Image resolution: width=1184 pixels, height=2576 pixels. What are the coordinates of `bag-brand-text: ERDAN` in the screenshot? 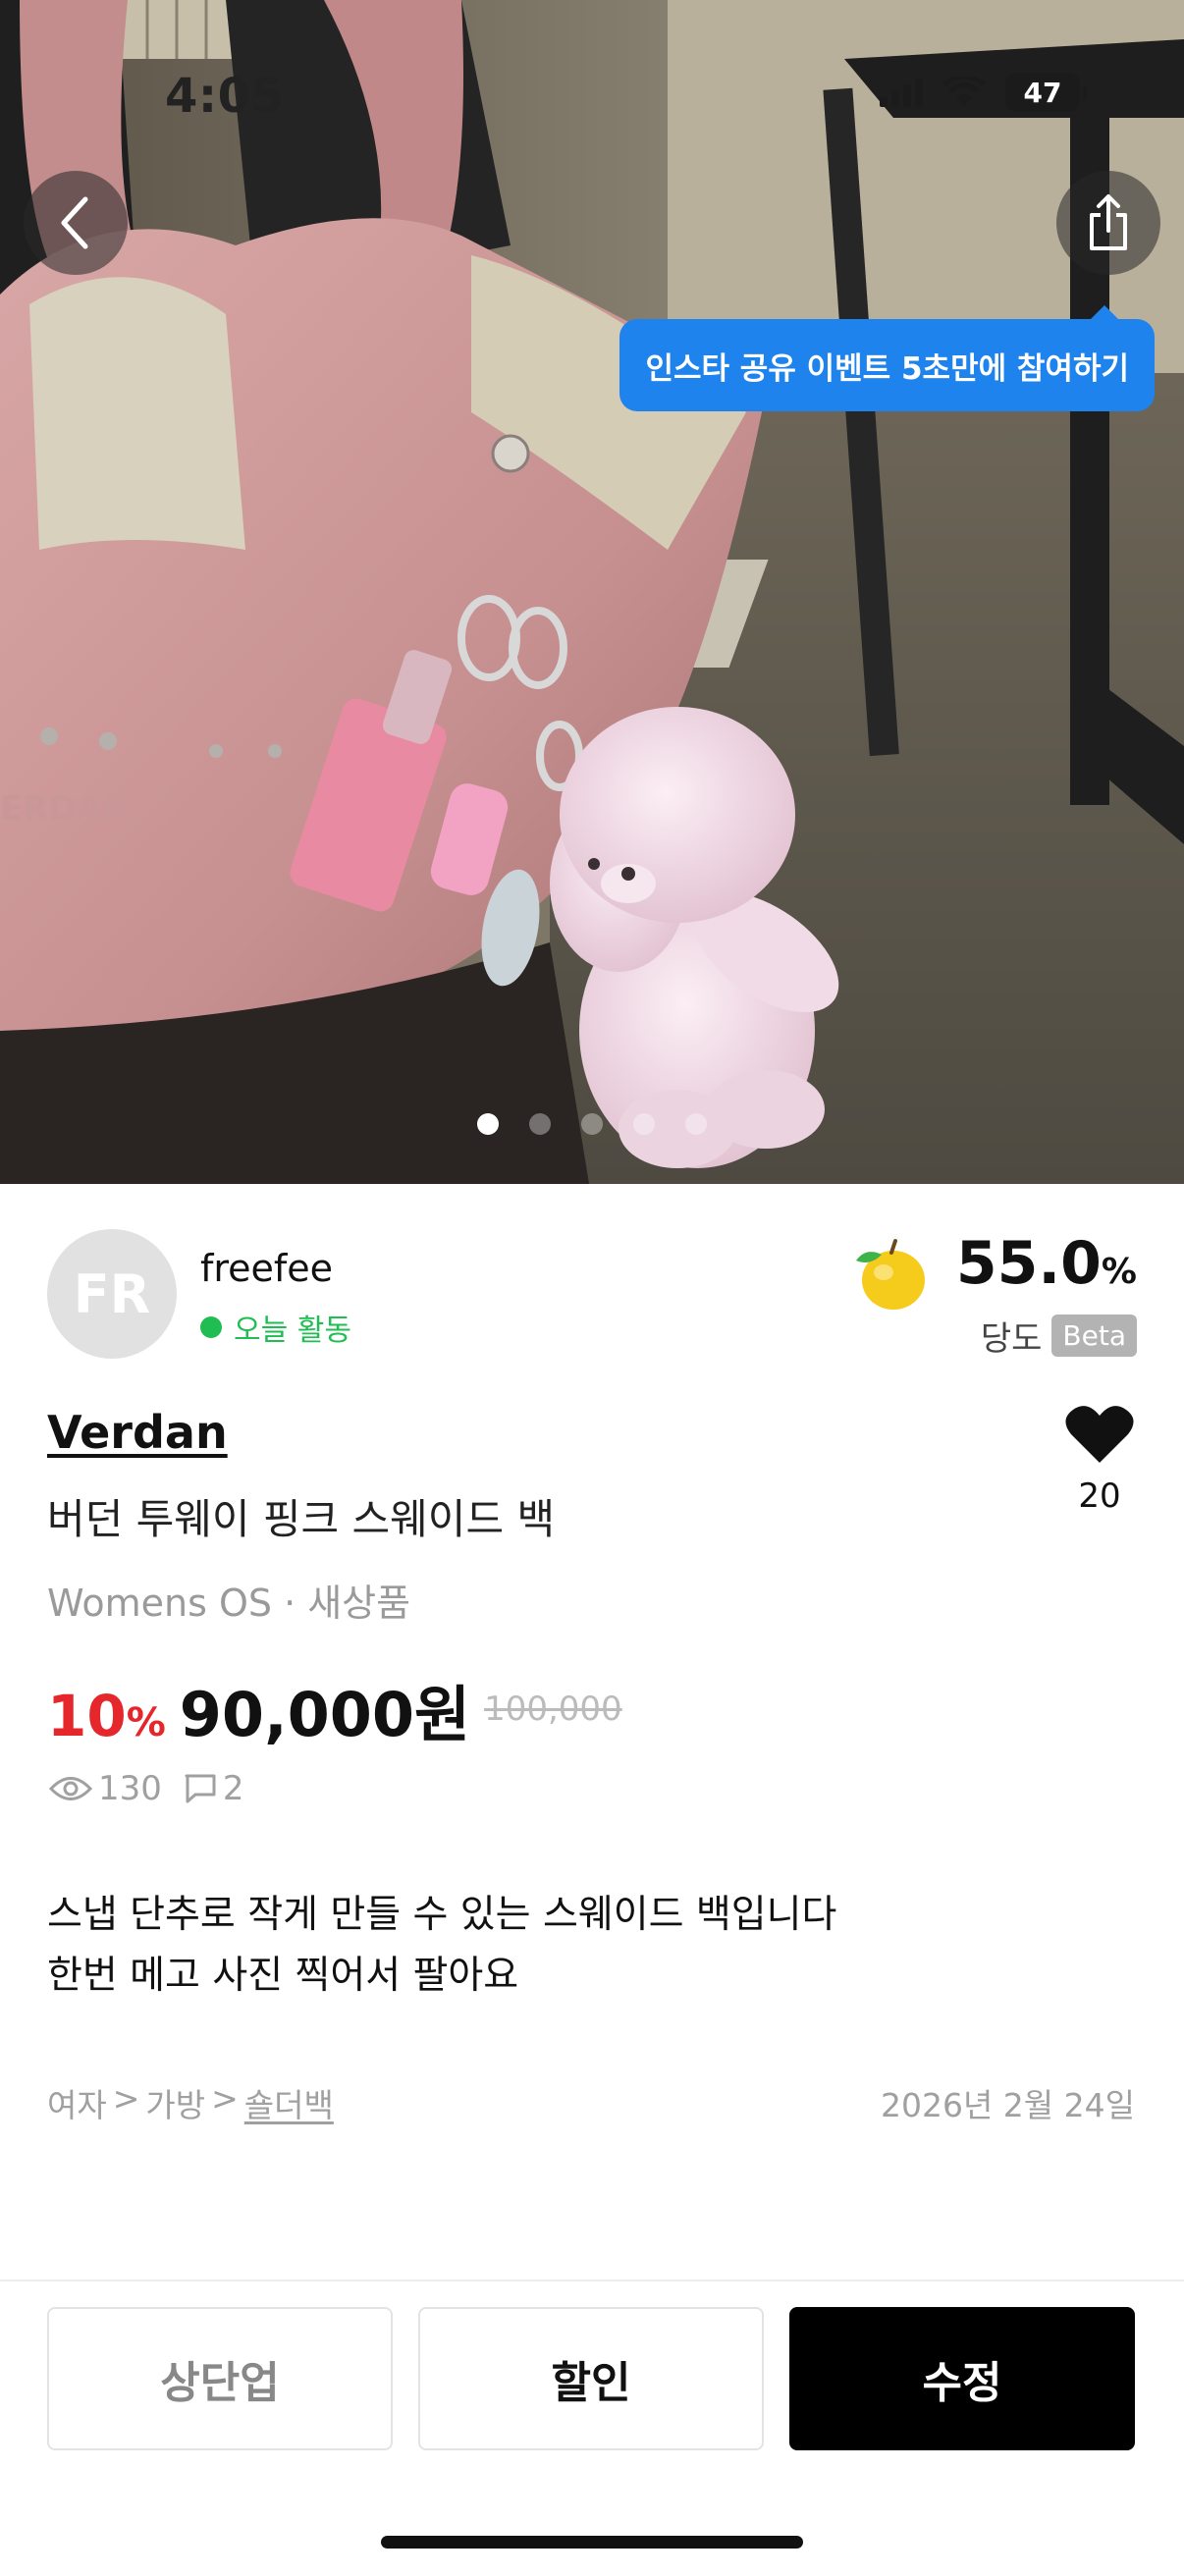 It's located at (65, 809).